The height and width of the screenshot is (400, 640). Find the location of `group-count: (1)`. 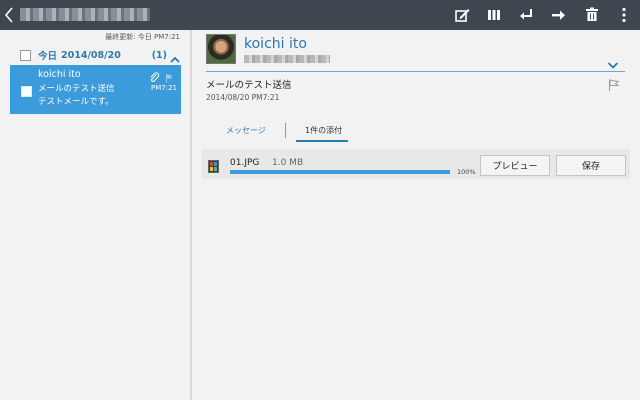

group-count: (1) is located at coordinates (159, 55).